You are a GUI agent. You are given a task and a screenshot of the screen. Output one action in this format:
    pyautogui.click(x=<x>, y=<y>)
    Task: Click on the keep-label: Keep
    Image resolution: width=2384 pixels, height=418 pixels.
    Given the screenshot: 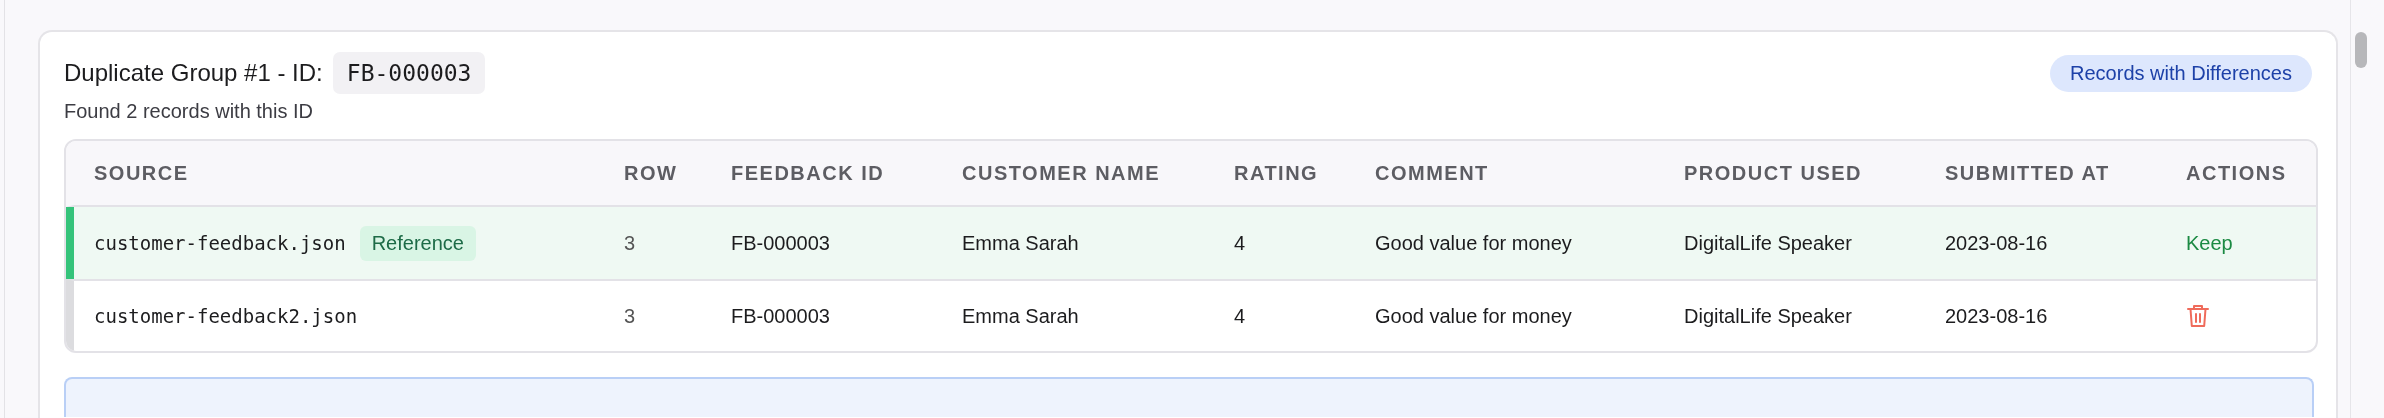 What is the action you would take?
    pyautogui.click(x=2209, y=243)
    